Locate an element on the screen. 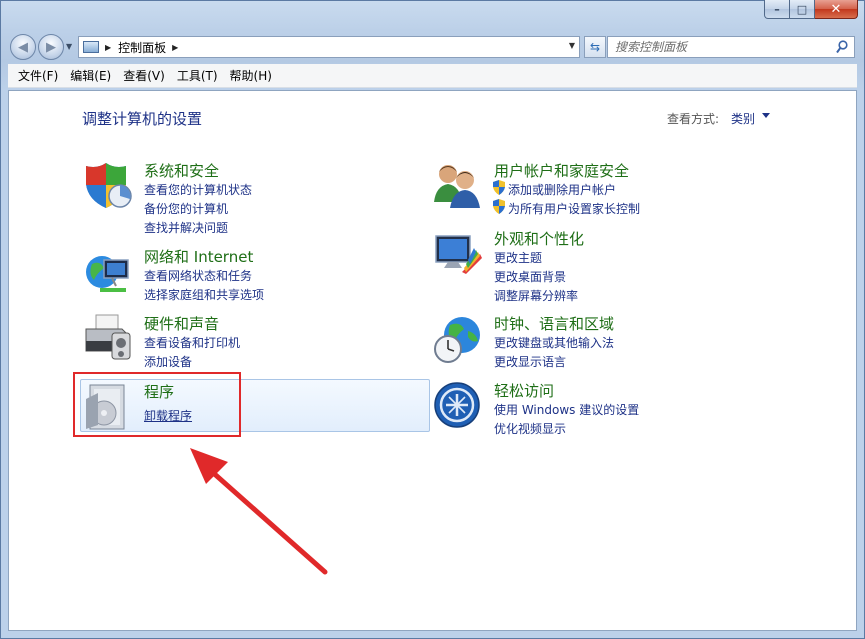 This screenshot has height=639, width=865. navigation-bar: ◀ ▶ ▼ ▶ 控制面板 ▶ ▼ ⇆ is located at coordinates (432, 46).